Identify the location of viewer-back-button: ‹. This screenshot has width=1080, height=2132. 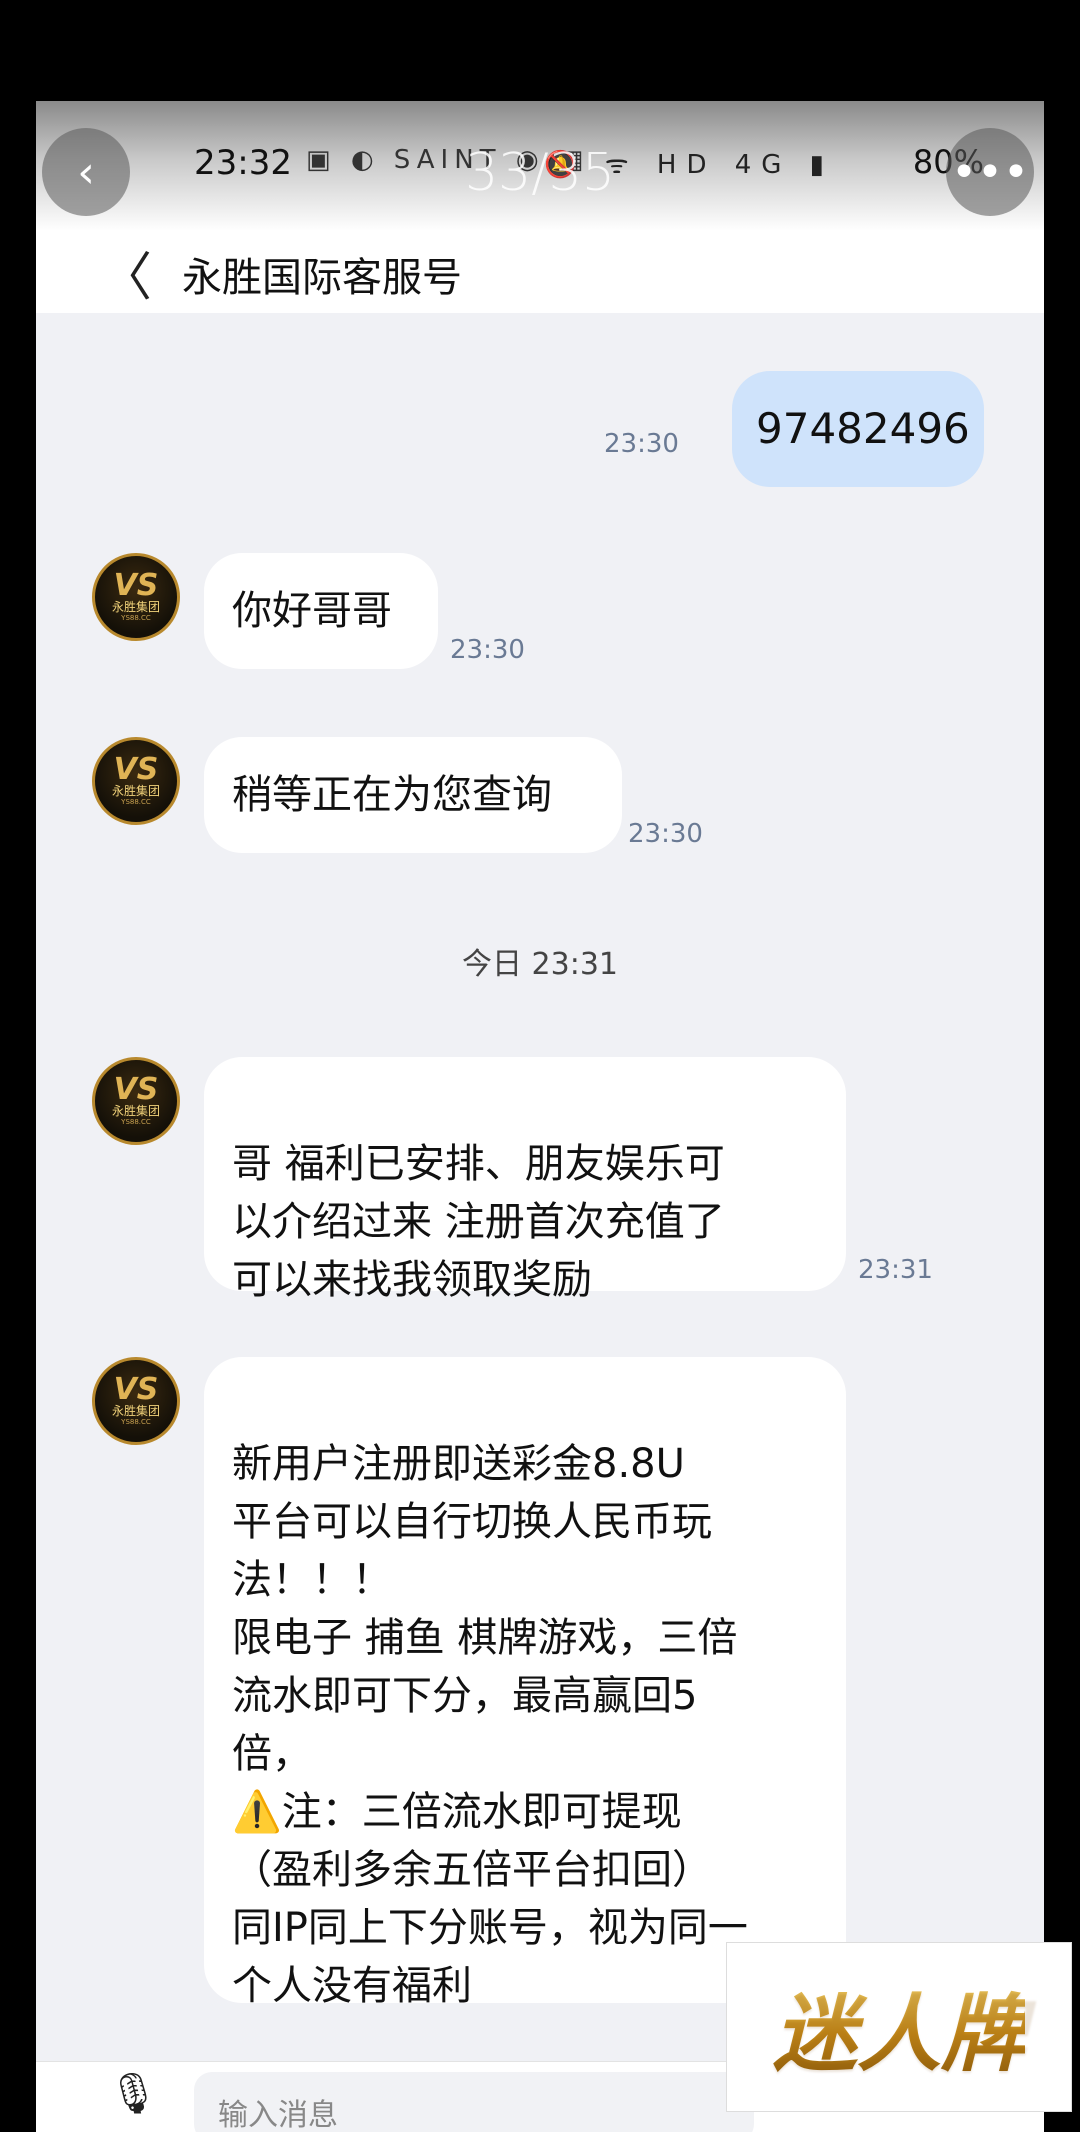
(86, 172).